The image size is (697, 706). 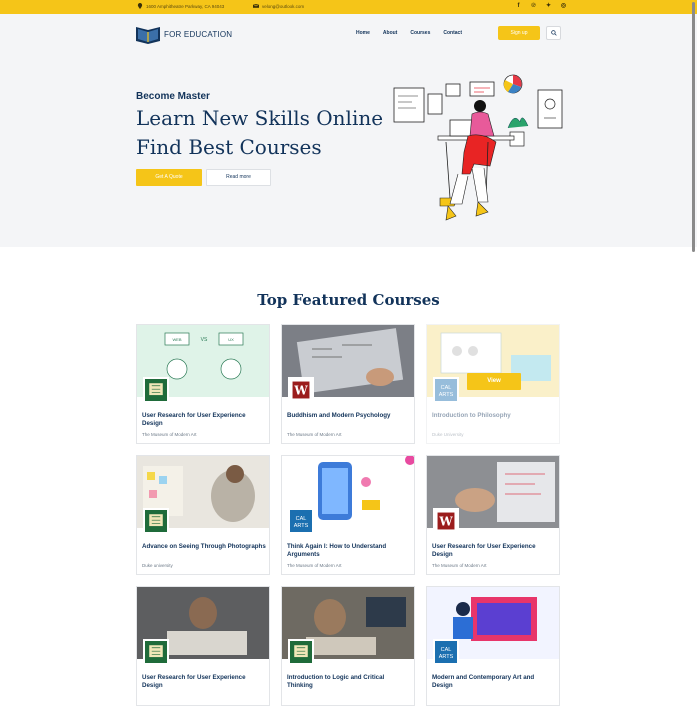 I want to click on course-title: Modern and Contemporary Art and Design, so click(x=494, y=681).